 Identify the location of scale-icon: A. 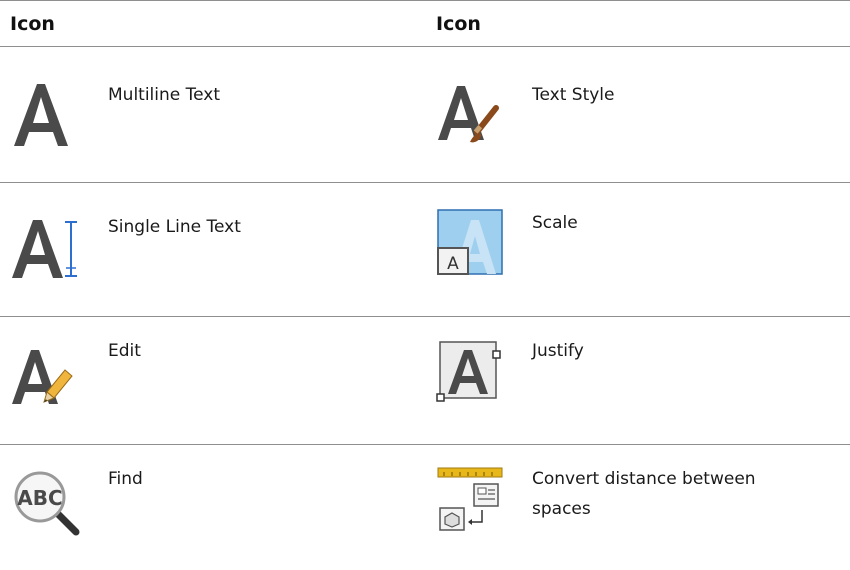
(471, 243).